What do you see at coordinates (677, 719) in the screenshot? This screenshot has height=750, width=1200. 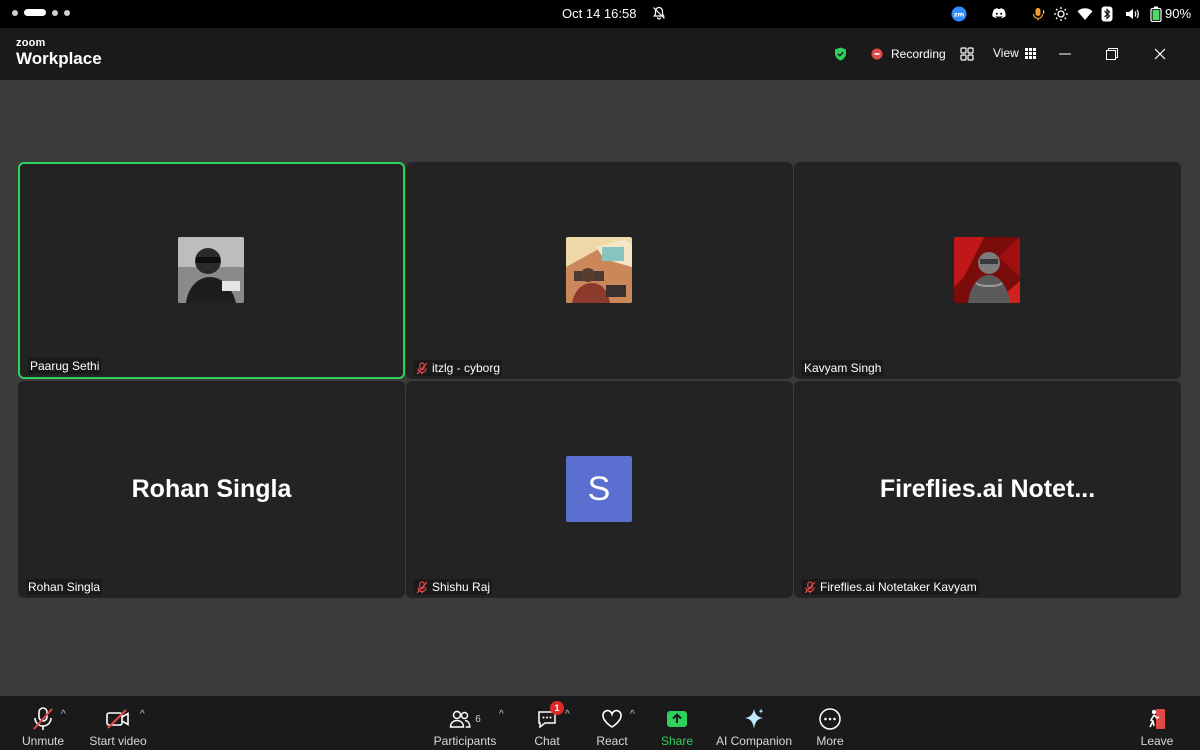 I see `share-screen-icon` at bounding box center [677, 719].